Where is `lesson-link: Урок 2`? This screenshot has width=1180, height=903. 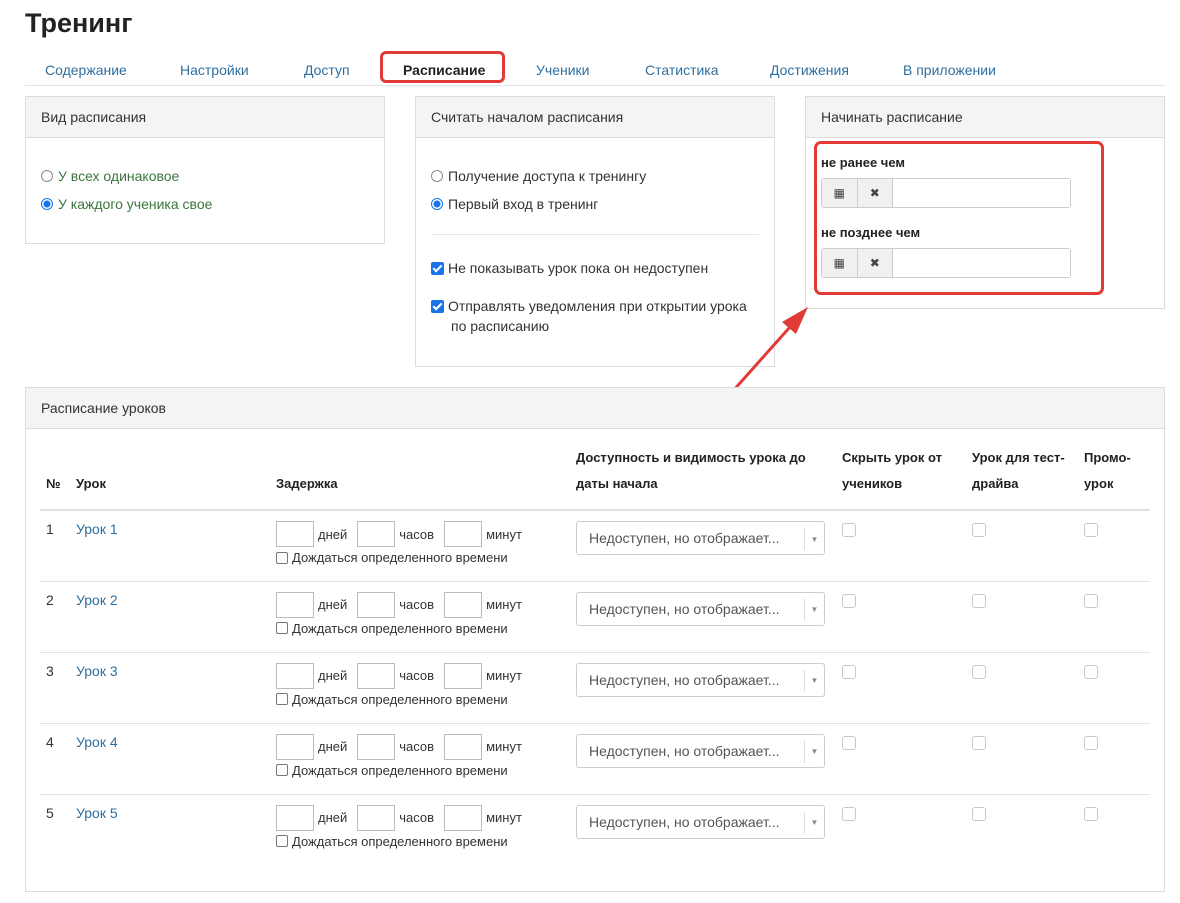 lesson-link: Урок 2 is located at coordinates (97, 600).